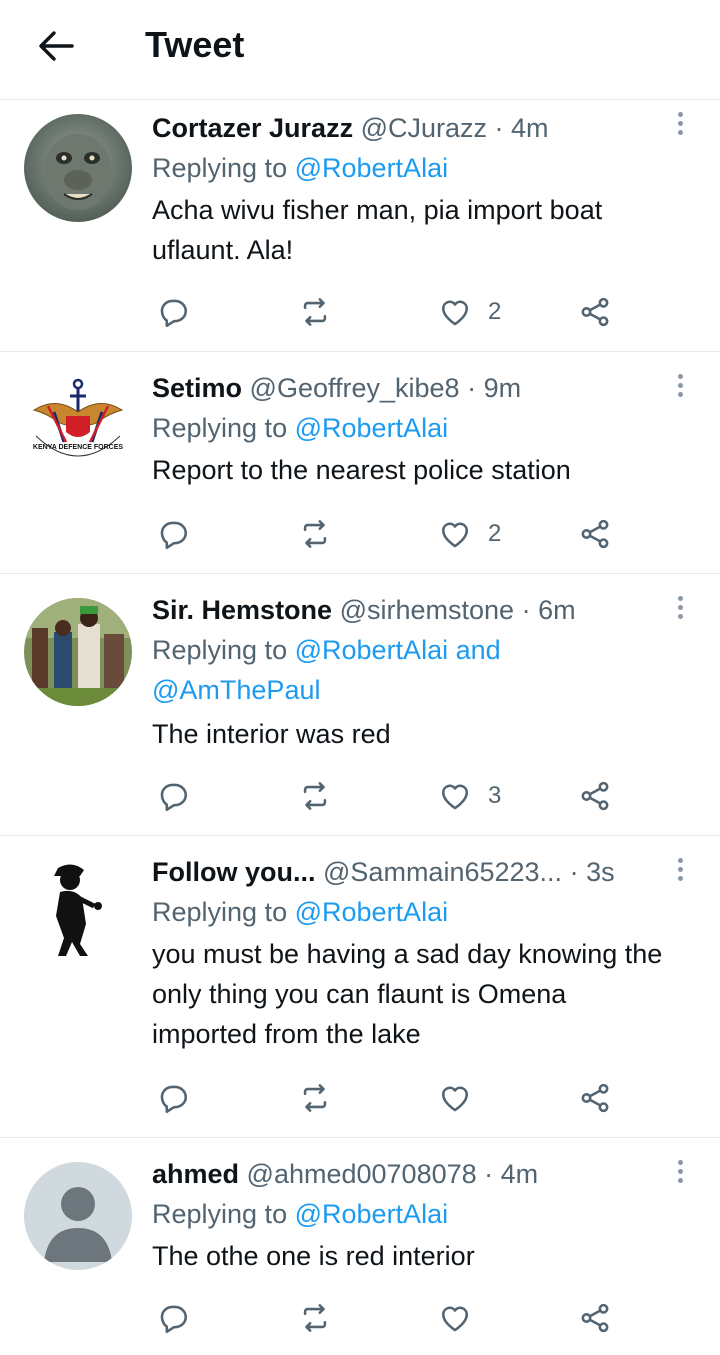  I want to click on tweet-header: Cortazer Jurazz @CJurazz · 4m, so click(405, 128).